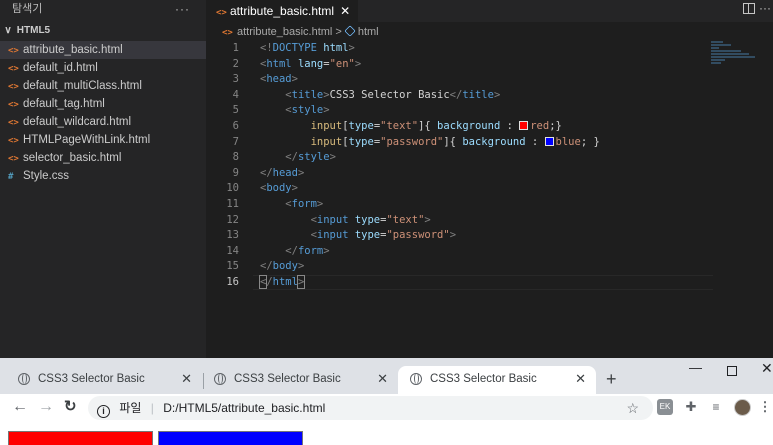 This screenshot has width=773, height=445. I want to click on close-window-button: ✕, so click(767, 368).